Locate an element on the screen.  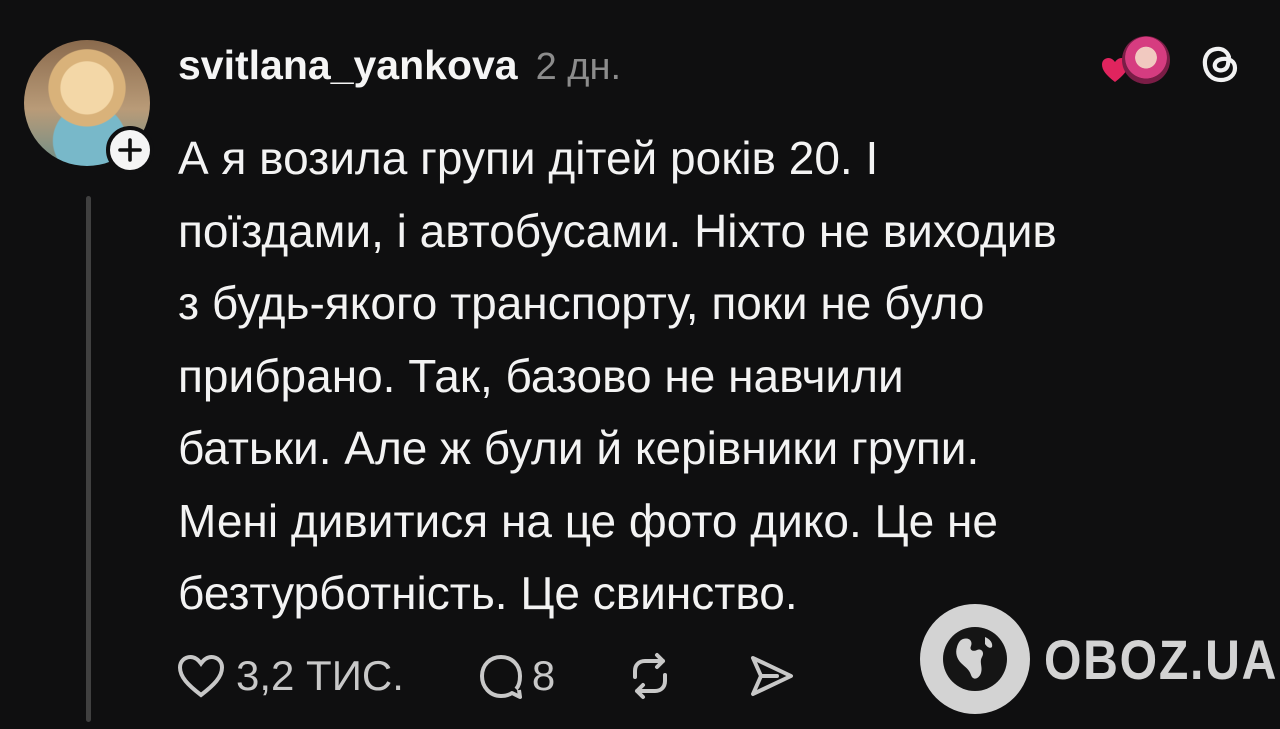
share-button is located at coordinates (772, 676).